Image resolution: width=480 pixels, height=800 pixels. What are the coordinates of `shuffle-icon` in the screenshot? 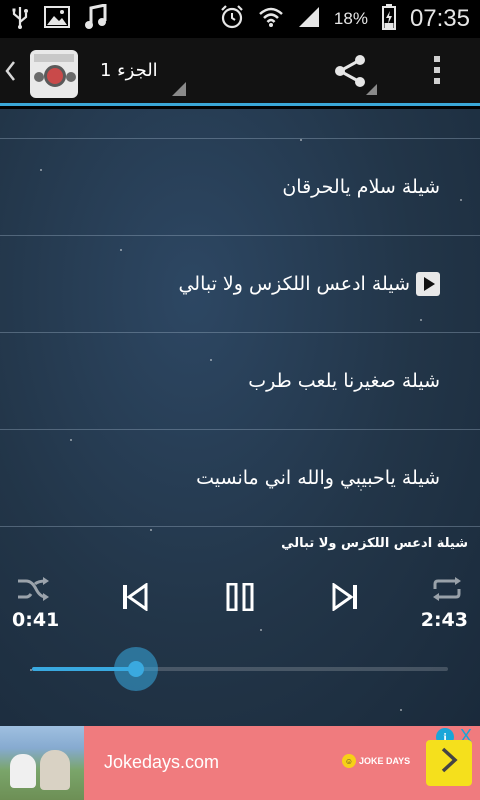 It's located at (33, 589).